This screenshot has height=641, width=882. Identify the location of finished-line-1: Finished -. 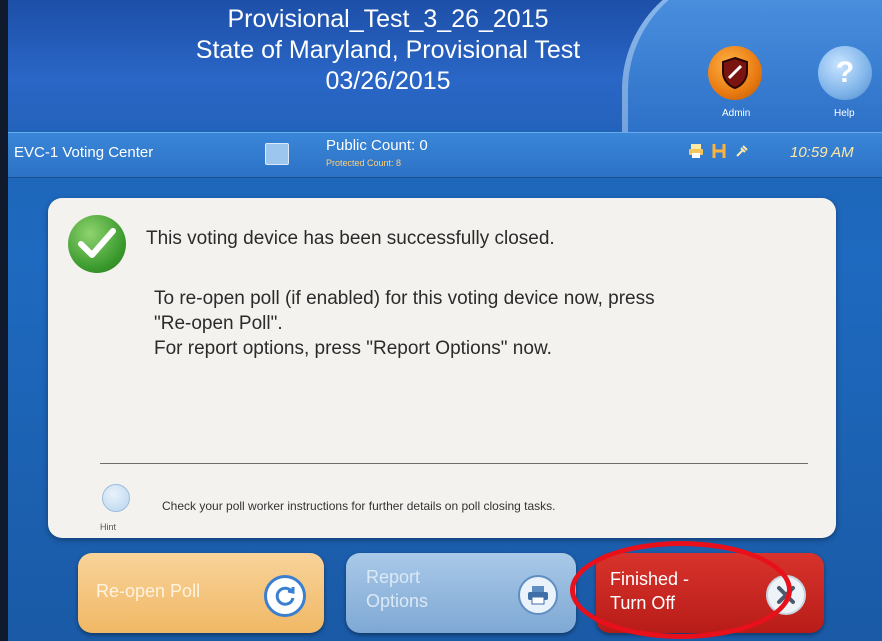
(650, 579).